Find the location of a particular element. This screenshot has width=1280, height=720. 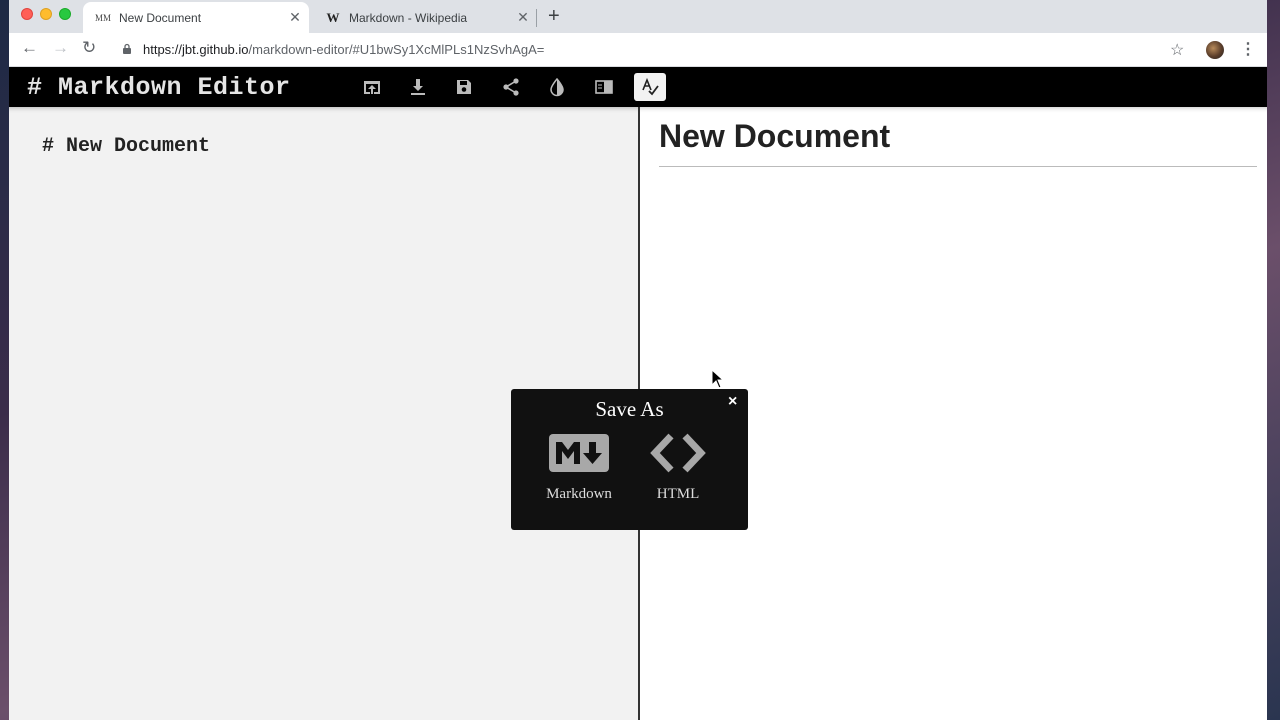

save-as-markdown-button: Markdown is located at coordinates (579, 468).